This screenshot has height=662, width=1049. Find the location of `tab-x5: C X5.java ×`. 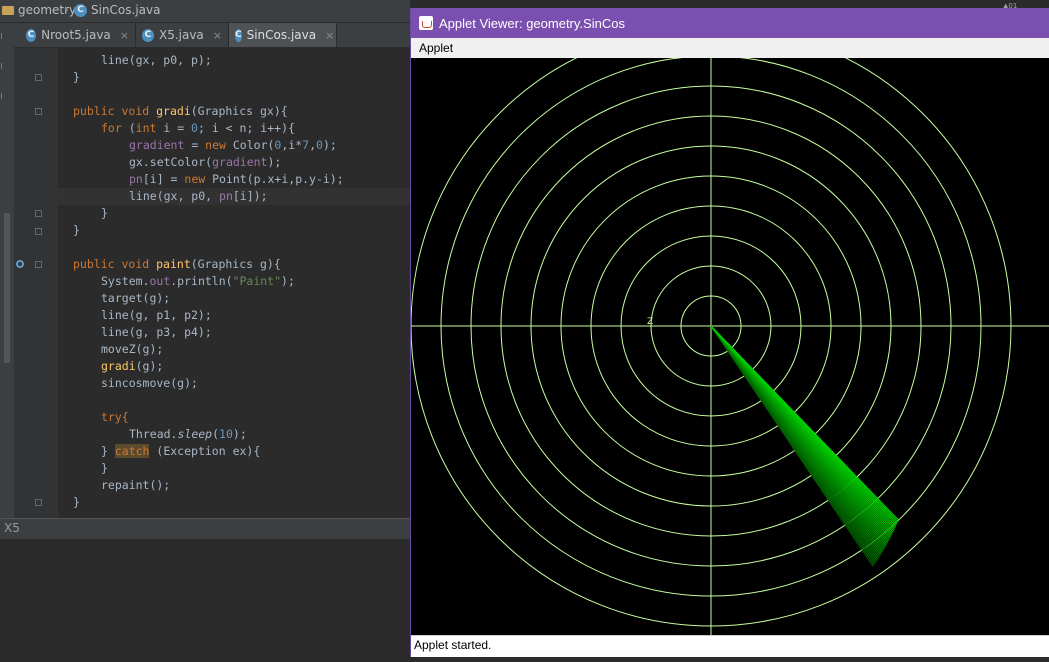

tab-x5: C X5.java × is located at coordinates (182, 35).